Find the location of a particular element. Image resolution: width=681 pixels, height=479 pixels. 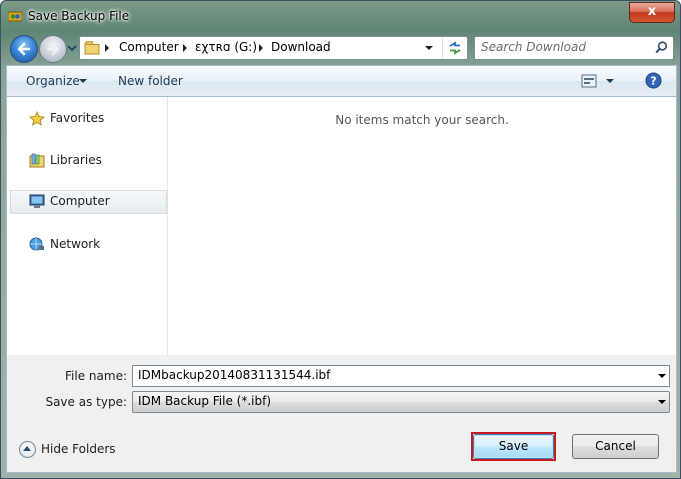

nav-item-label: Network is located at coordinates (75, 244).